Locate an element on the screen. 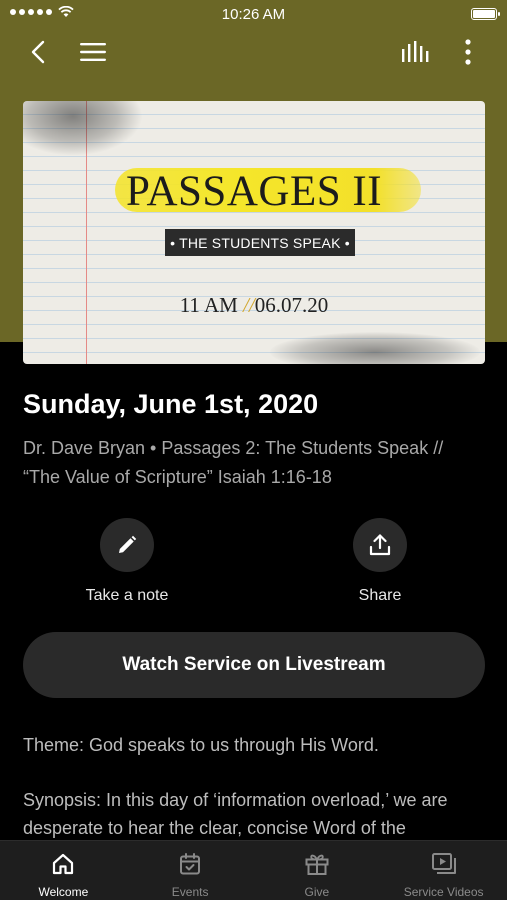  audio-button is located at coordinates (415, 52).